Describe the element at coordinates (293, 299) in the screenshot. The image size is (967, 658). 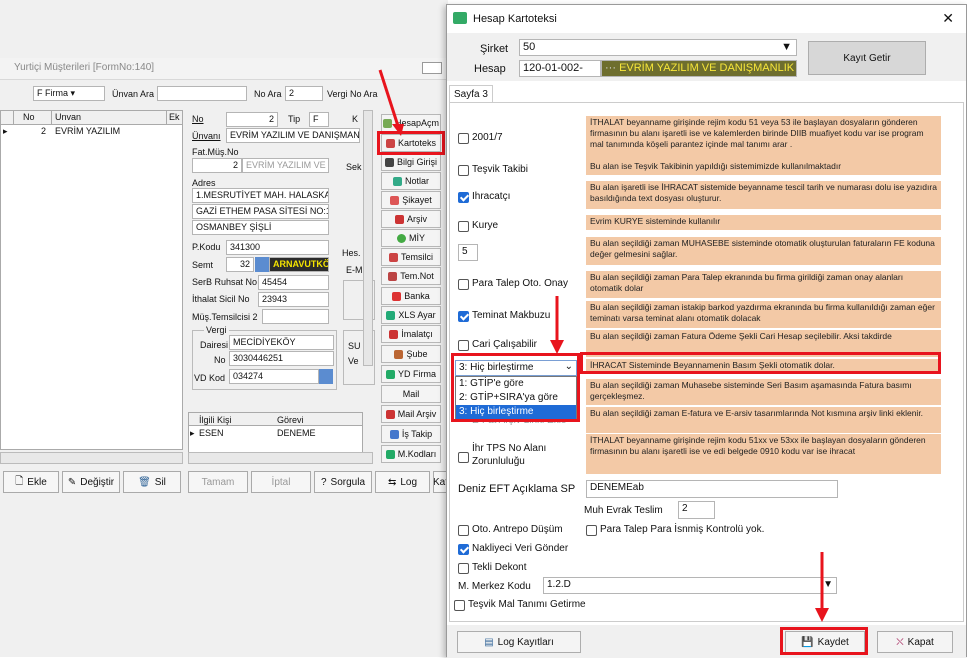
I see `ithalat-input: 23943` at that location.